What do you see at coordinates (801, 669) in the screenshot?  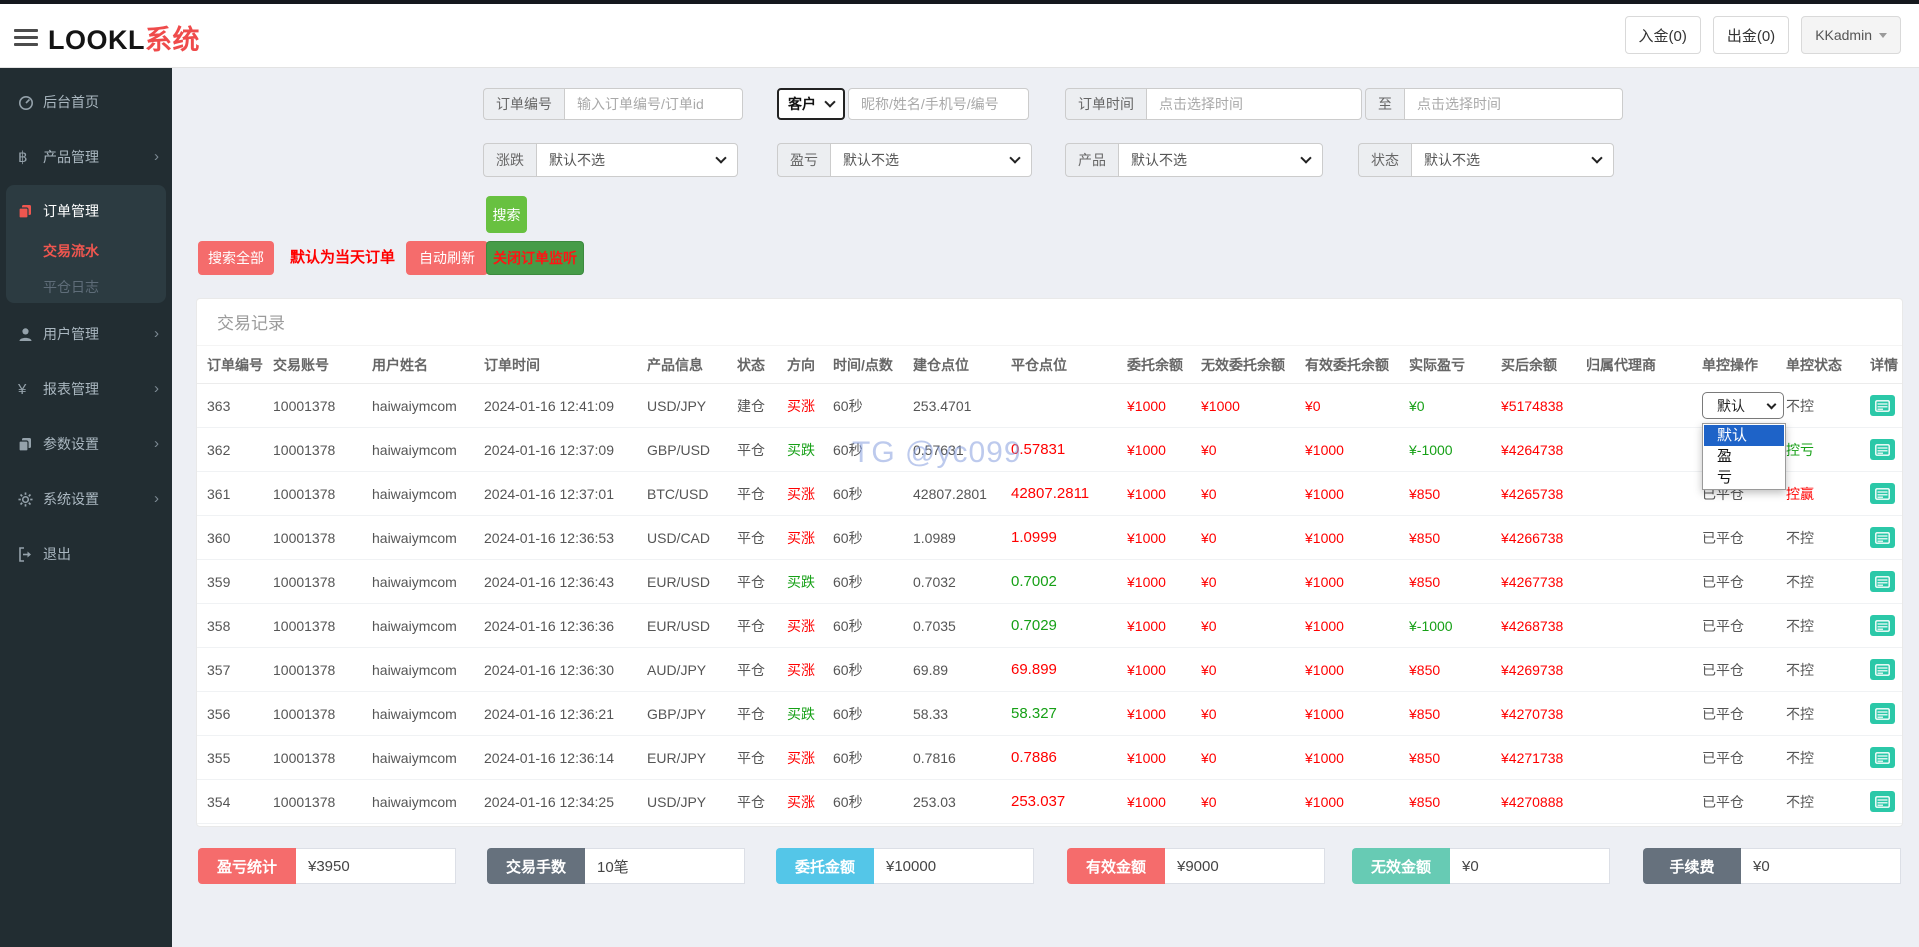 I see `cell-direction: 买涨` at bounding box center [801, 669].